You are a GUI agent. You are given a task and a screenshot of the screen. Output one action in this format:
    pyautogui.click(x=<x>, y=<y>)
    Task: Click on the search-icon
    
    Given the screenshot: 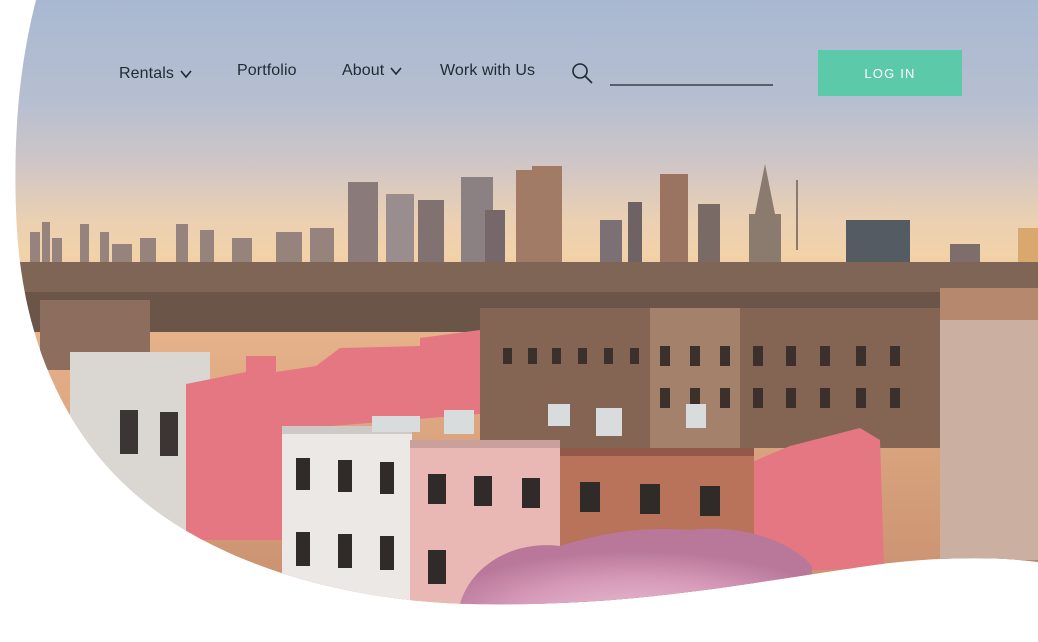 What is the action you would take?
    pyautogui.click(x=582, y=73)
    